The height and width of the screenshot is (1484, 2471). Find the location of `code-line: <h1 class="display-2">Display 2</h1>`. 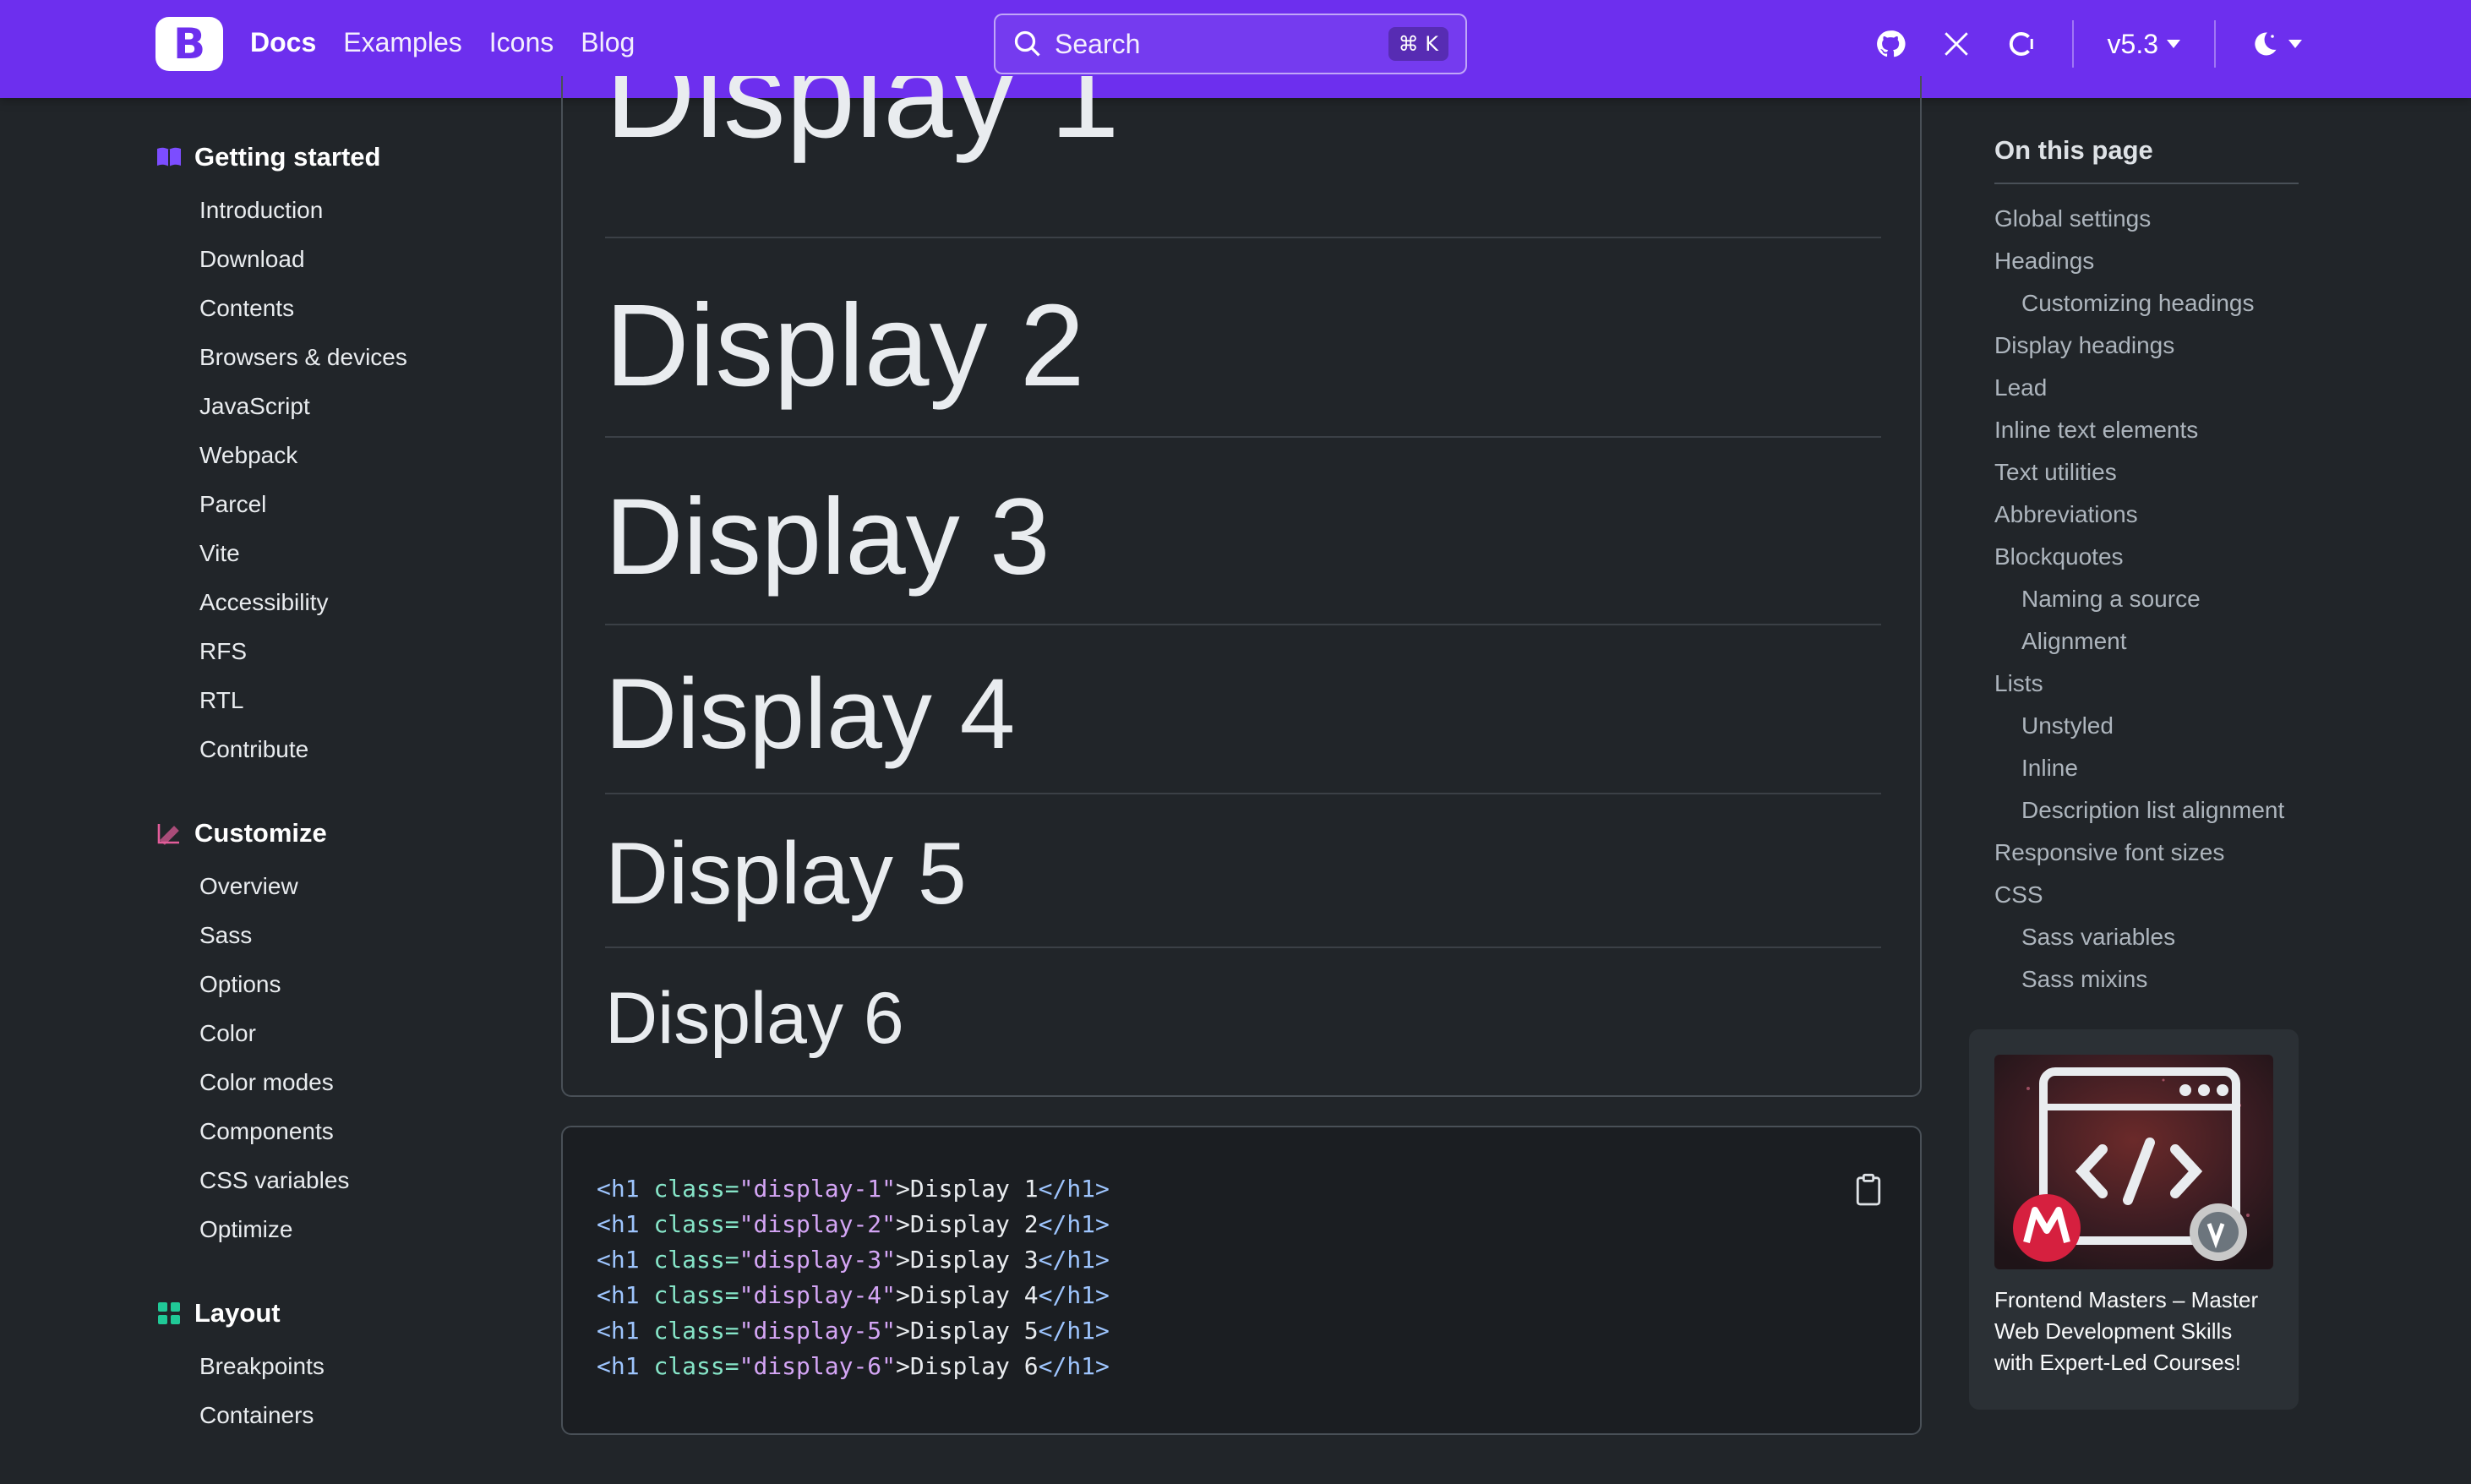

code-line: <h1 class="display-2">Display 2</h1> is located at coordinates (853, 1225).